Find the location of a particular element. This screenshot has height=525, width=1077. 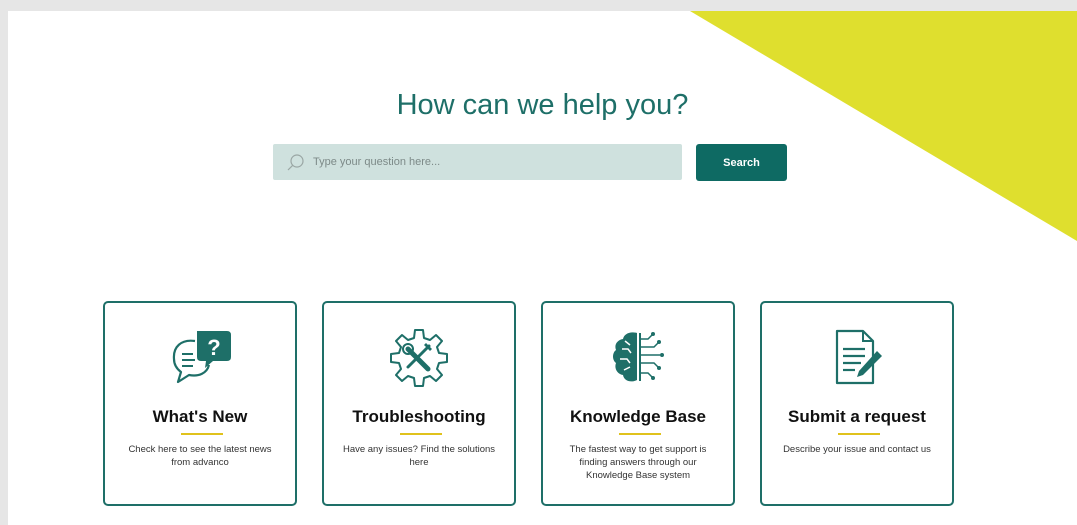

card-title: Submit a request is located at coordinates (857, 416).